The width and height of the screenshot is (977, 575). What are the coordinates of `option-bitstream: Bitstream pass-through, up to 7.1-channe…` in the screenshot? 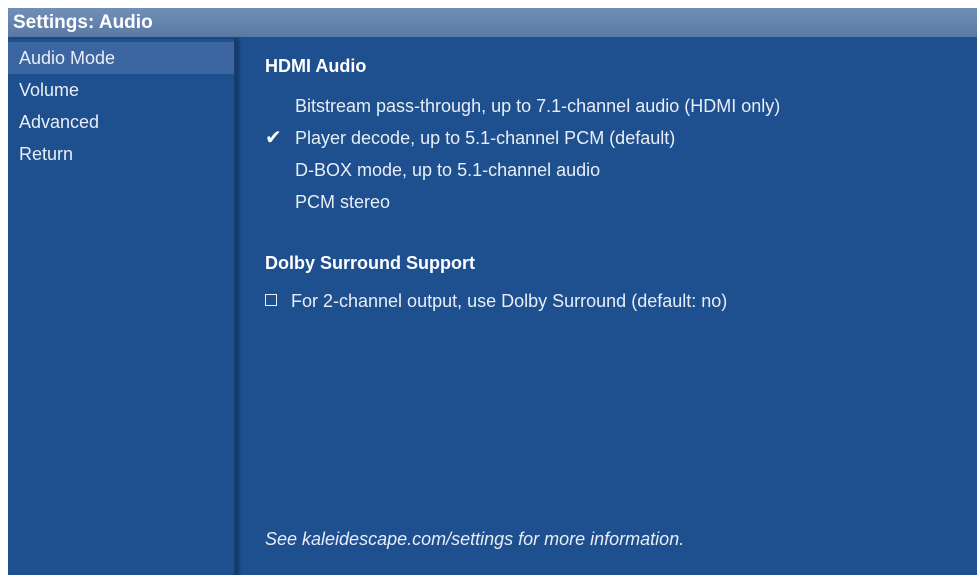 It's located at (522, 106).